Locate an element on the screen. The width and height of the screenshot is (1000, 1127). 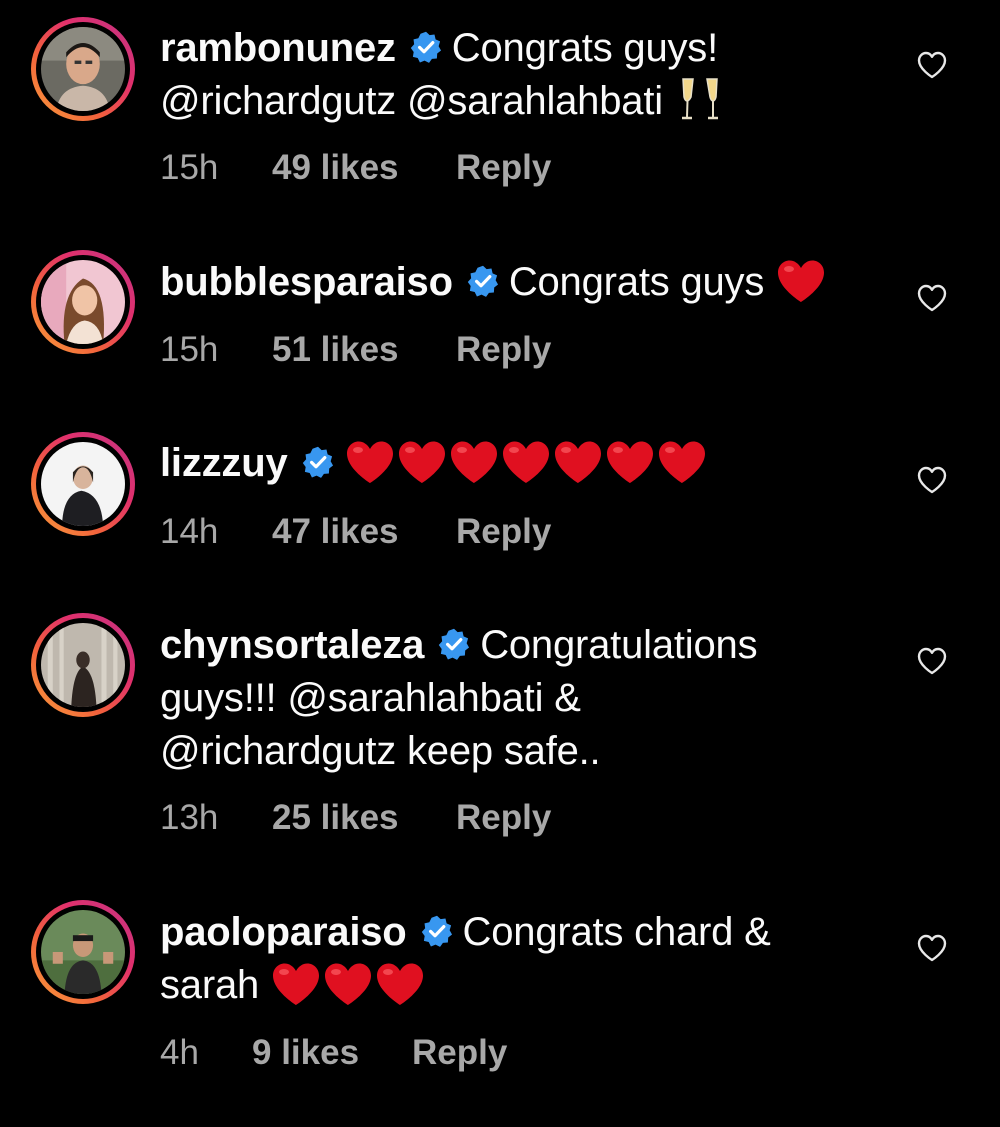
comment-text: Congrats guys is located at coordinates (636, 282).